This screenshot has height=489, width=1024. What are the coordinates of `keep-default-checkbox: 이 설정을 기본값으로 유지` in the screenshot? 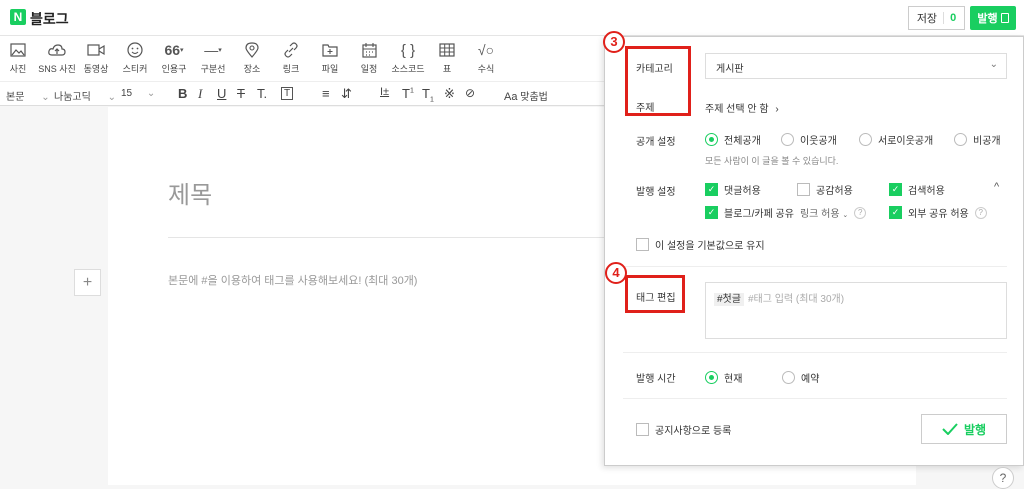 It's located at (700, 244).